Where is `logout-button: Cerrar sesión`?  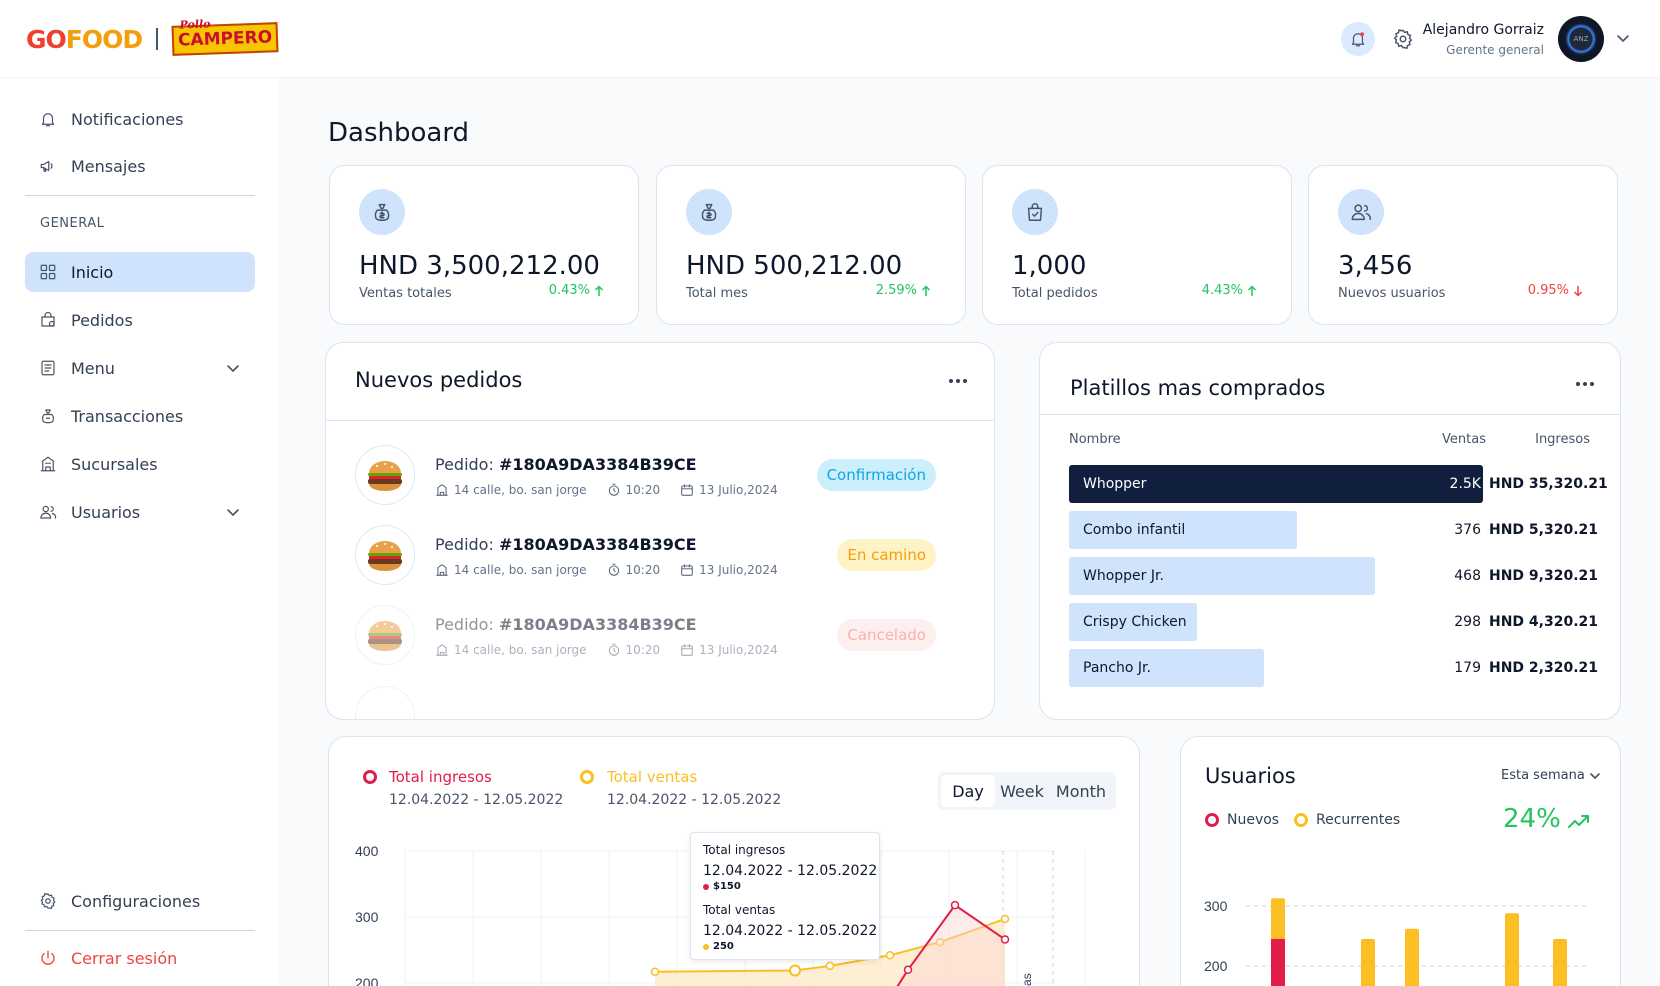
logout-button: Cerrar sesión is located at coordinates (140, 958).